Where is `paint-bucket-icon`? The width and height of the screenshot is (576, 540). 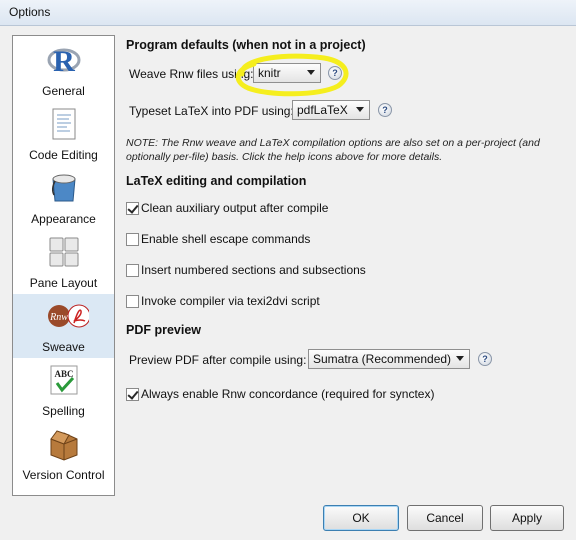
paint-bucket-icon is located at coordinates (63, 188).